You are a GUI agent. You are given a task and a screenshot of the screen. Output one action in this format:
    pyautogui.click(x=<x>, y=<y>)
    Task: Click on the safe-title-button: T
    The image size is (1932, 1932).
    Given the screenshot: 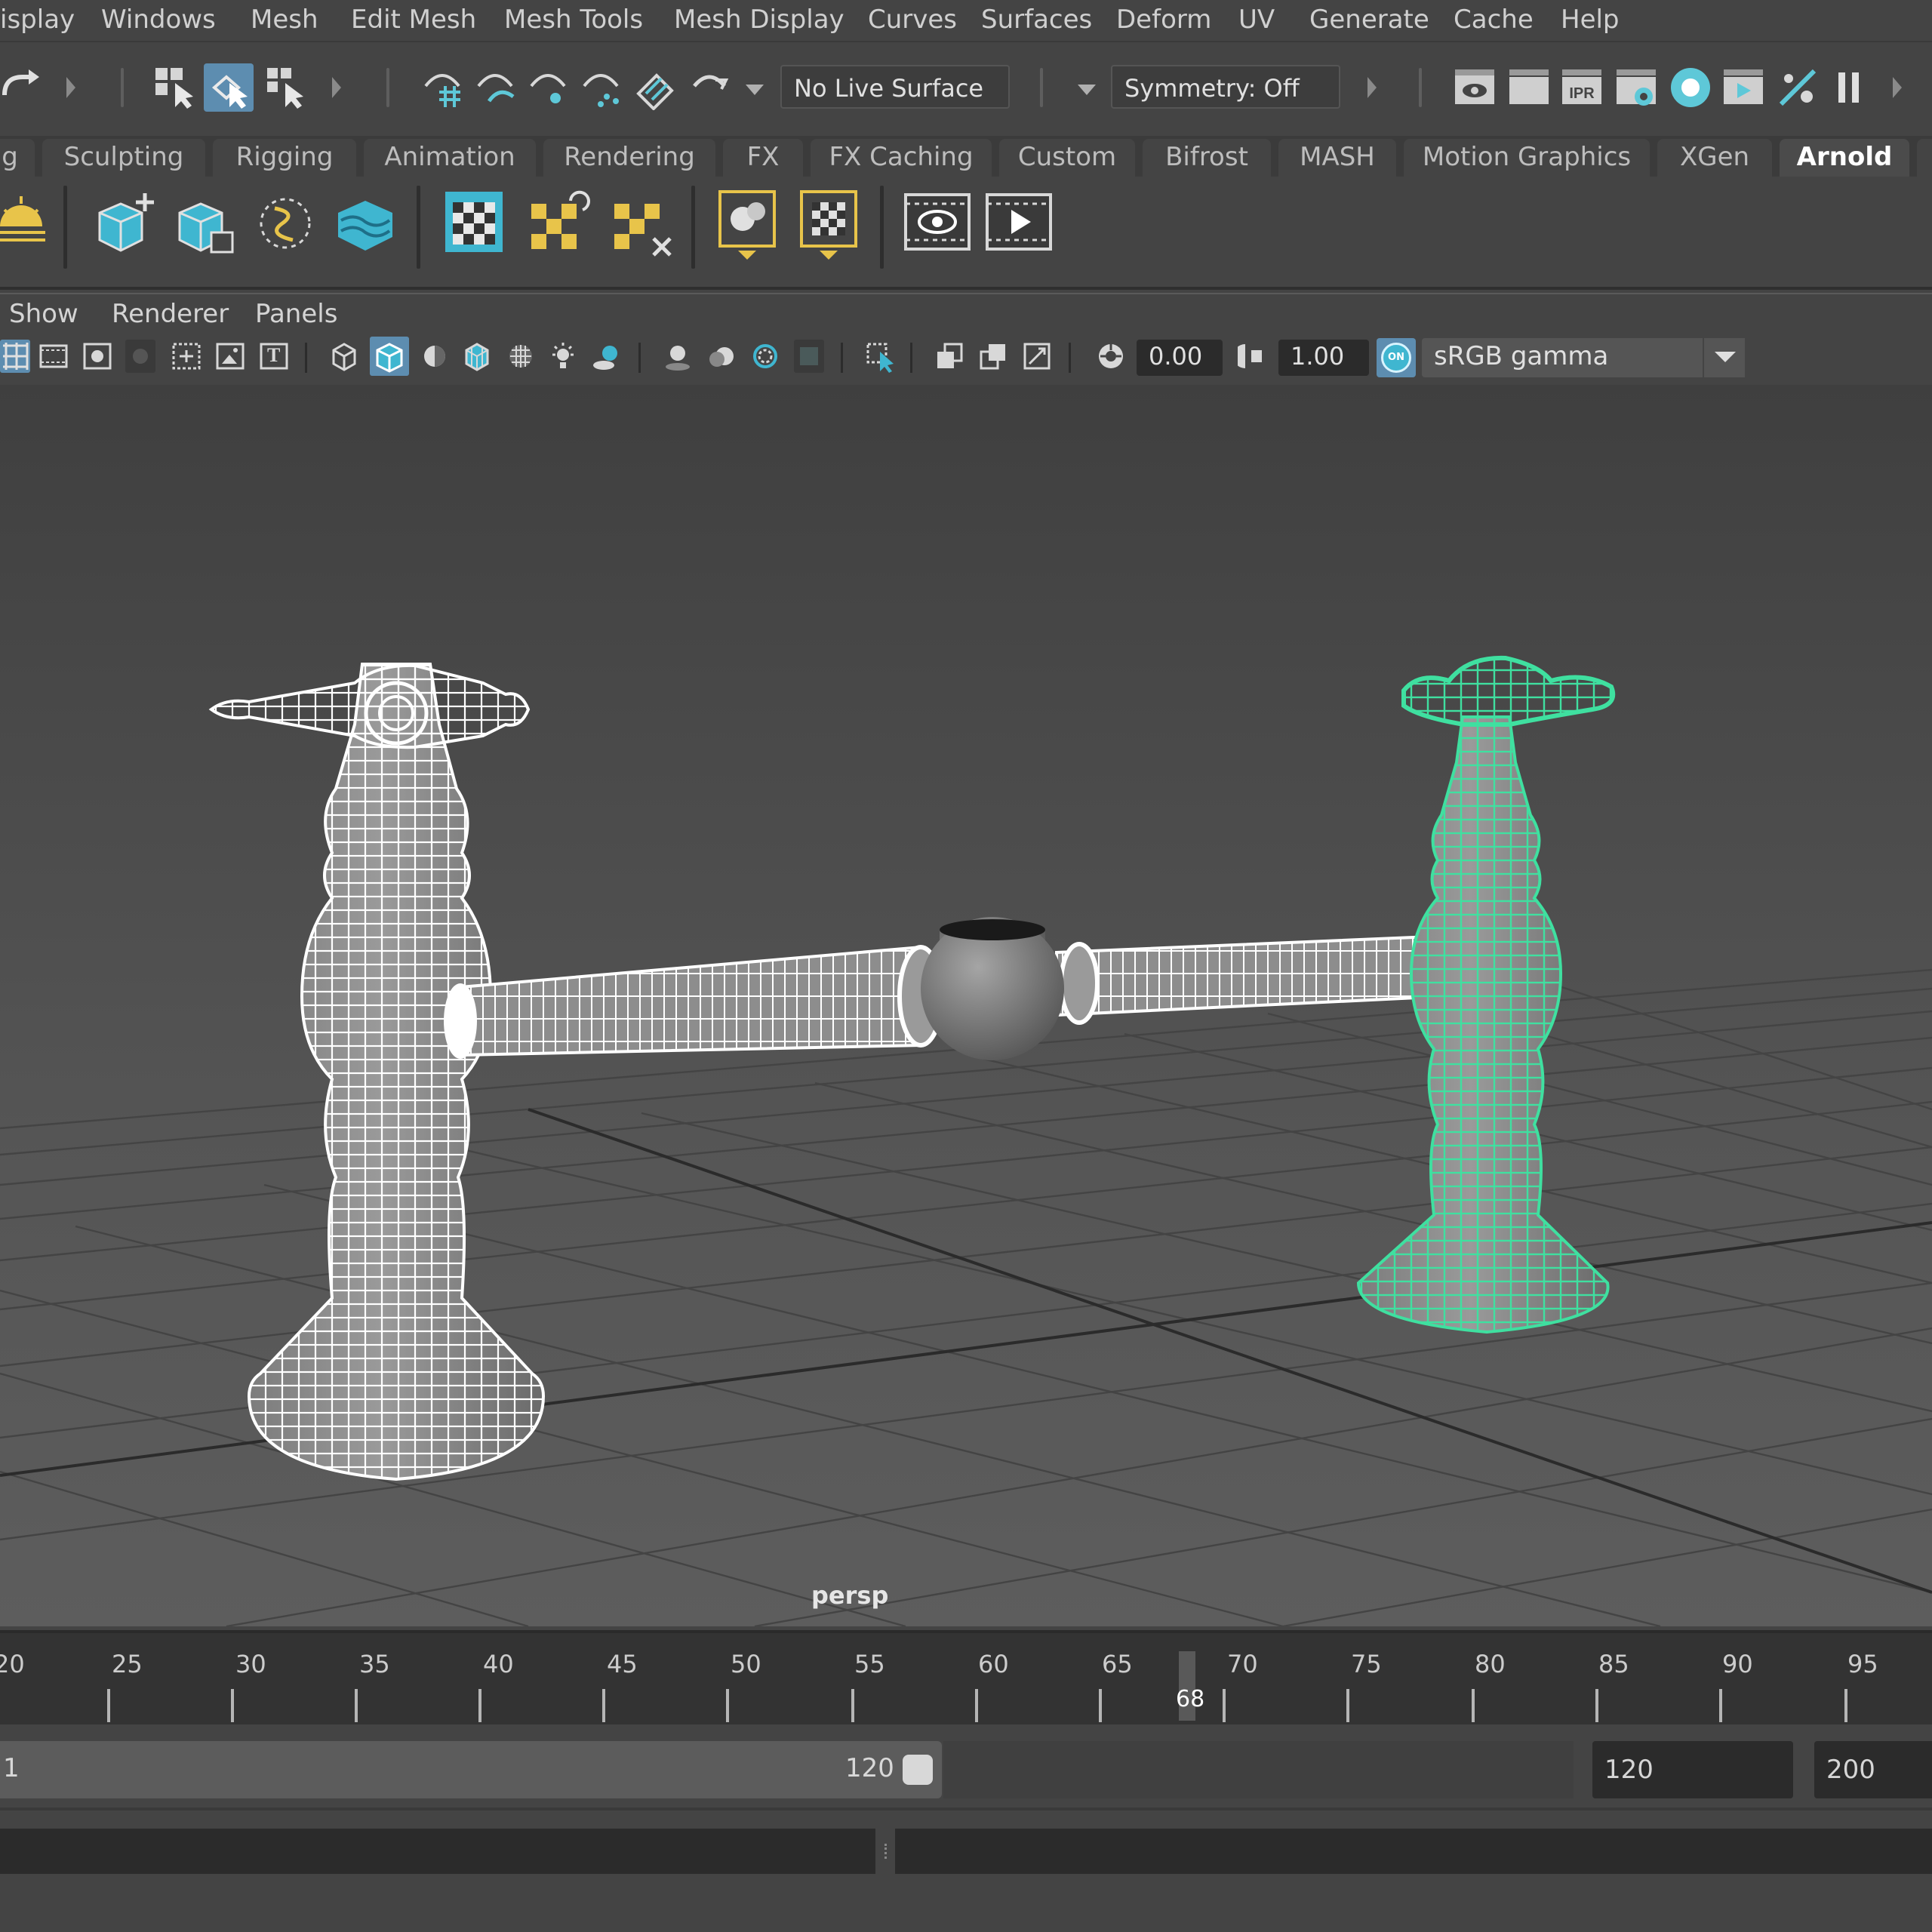 What is the action you would take?
    pyautogui.click(x=273, y=356)
    